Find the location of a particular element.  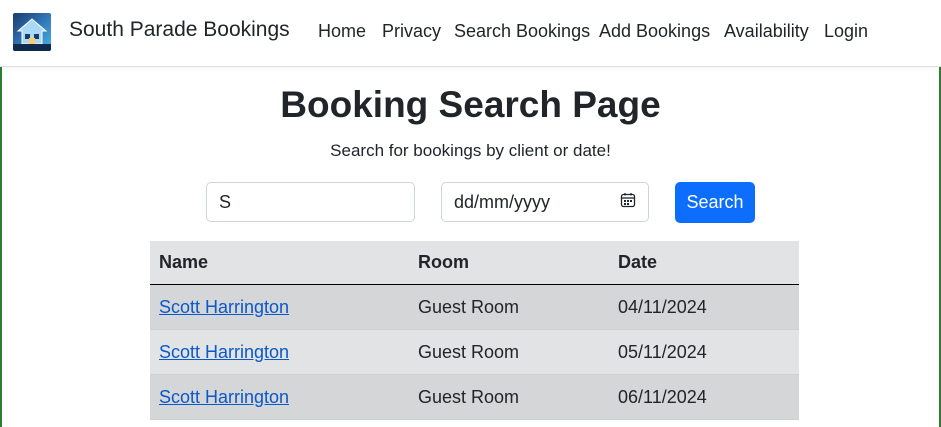

cell-date: 04/11/2024 is located at coordinates (704, 307).